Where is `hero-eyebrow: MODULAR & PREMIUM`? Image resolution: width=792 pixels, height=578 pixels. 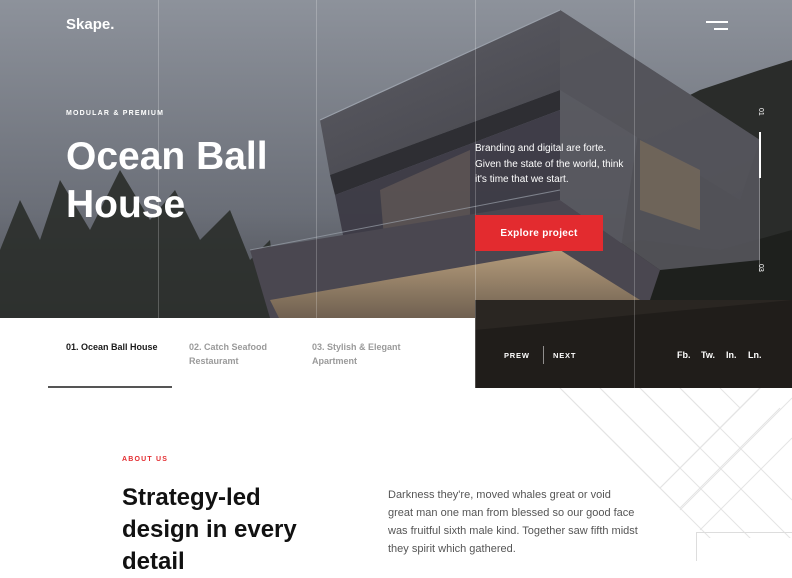
hero-eyebrow: MODULAR & PREMIUM is located at coordinates (115, 113).